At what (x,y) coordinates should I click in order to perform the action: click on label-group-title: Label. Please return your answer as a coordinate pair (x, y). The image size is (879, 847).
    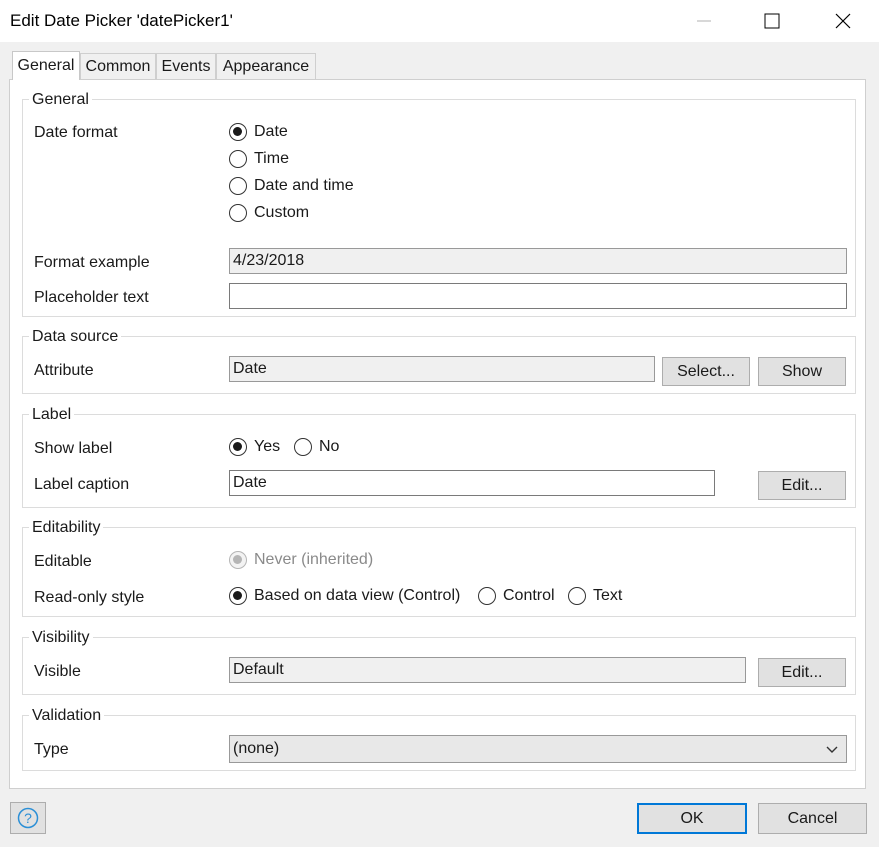
    Looking at the image, I should click on (52, 415).